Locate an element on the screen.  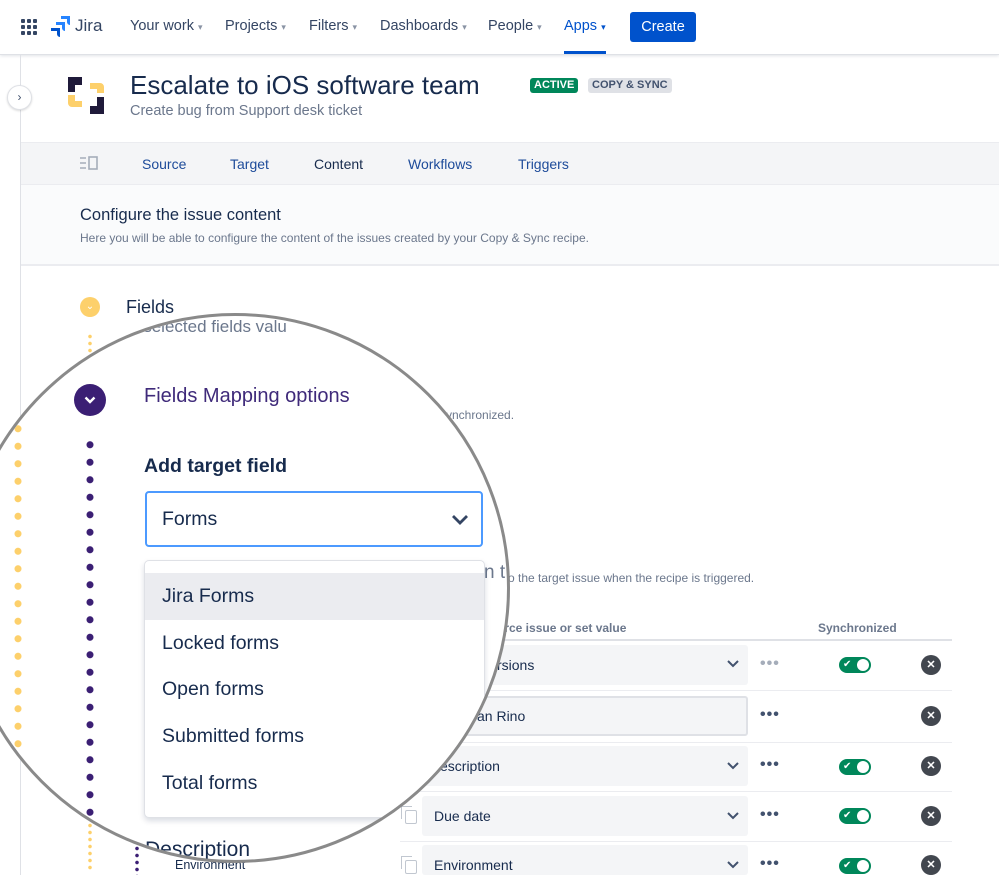
status-badge: ACTIVE is located at coordinates (554, 85).